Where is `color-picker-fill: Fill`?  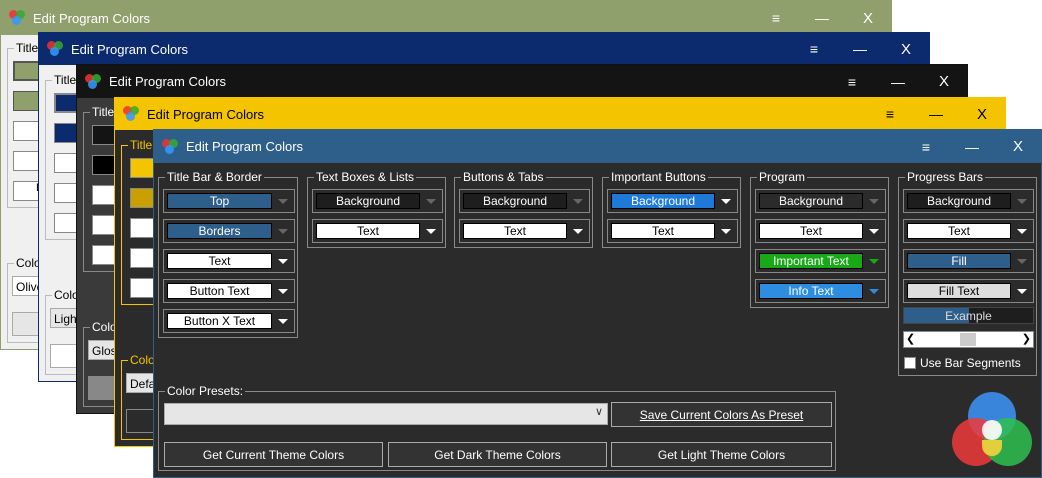 color-picker-fill: Fill is located at coordinates (968, 261).